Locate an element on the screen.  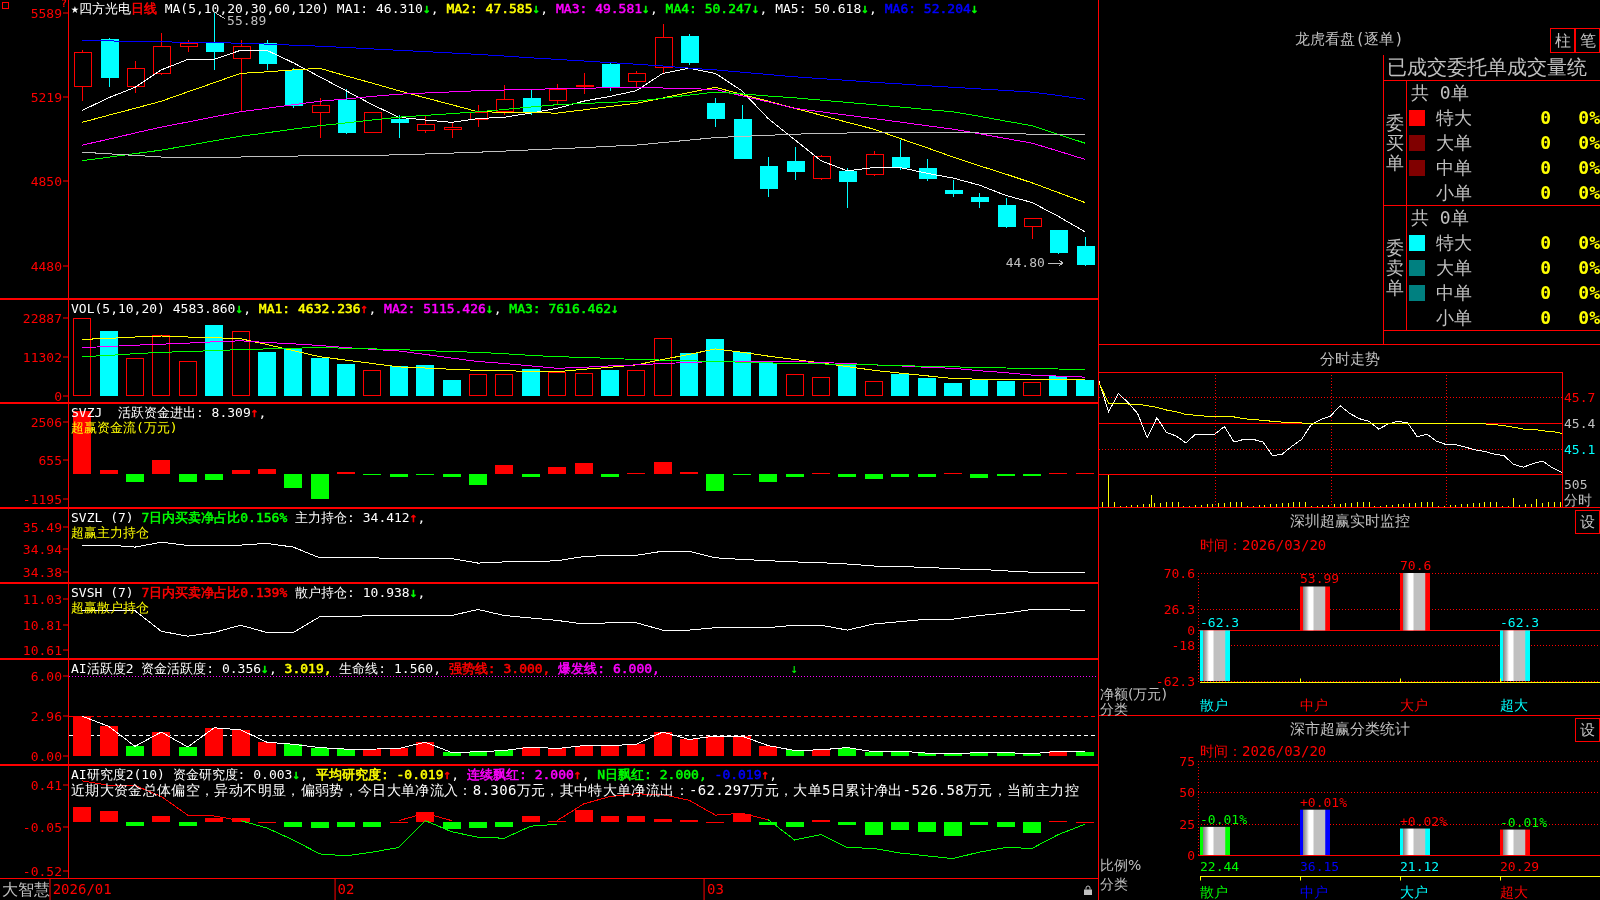
axis-label: 2506 is located at coordinates (46, 422).